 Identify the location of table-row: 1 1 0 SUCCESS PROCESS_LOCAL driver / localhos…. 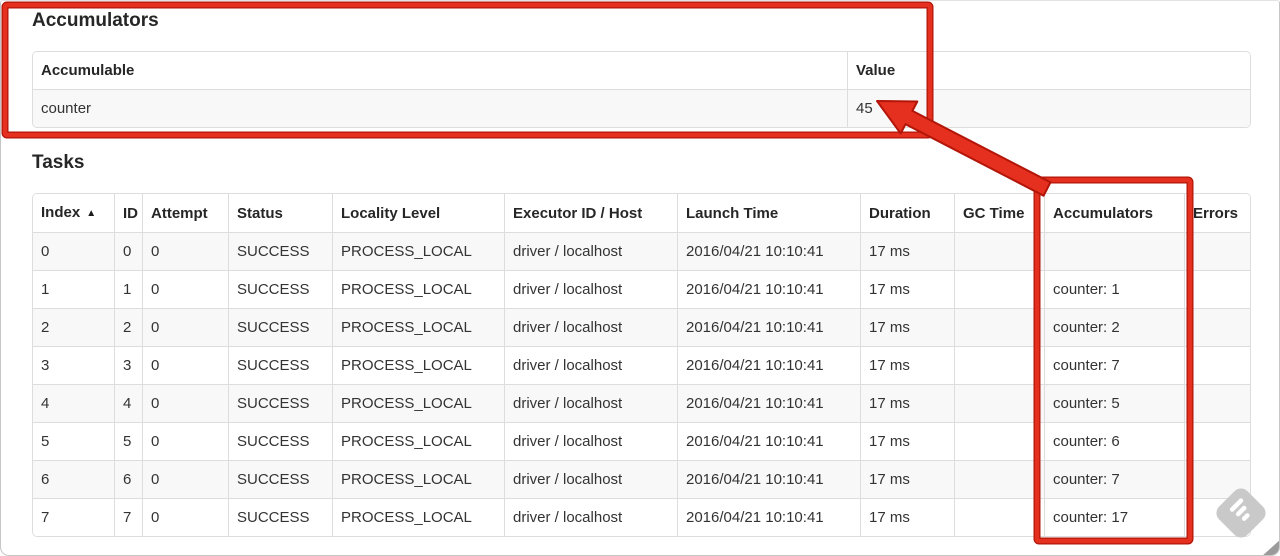
(641, 289).